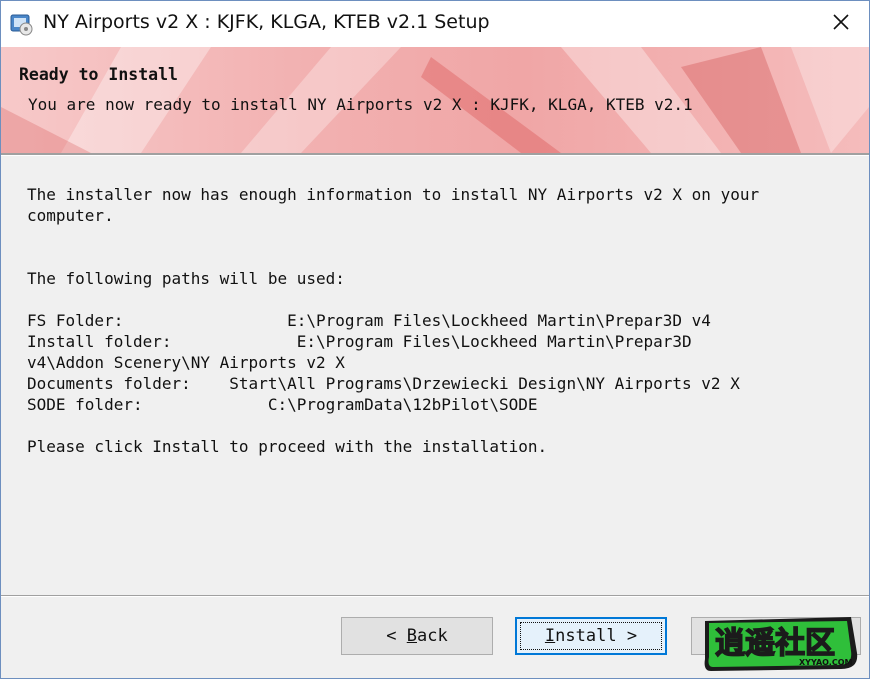 This screenshot has height=679, width=870. I want to click on paths-heading: The following paths will be used:, so click(186, 278).